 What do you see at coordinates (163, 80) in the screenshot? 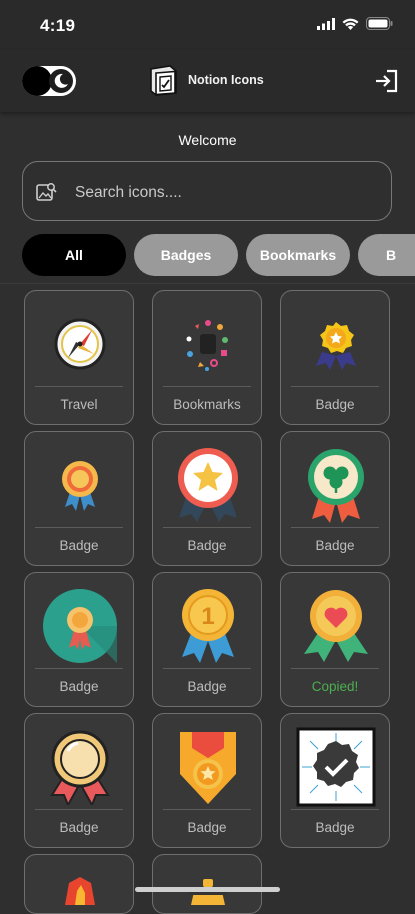
I see `notion-logo-icon` at bounding box center [163, 80].